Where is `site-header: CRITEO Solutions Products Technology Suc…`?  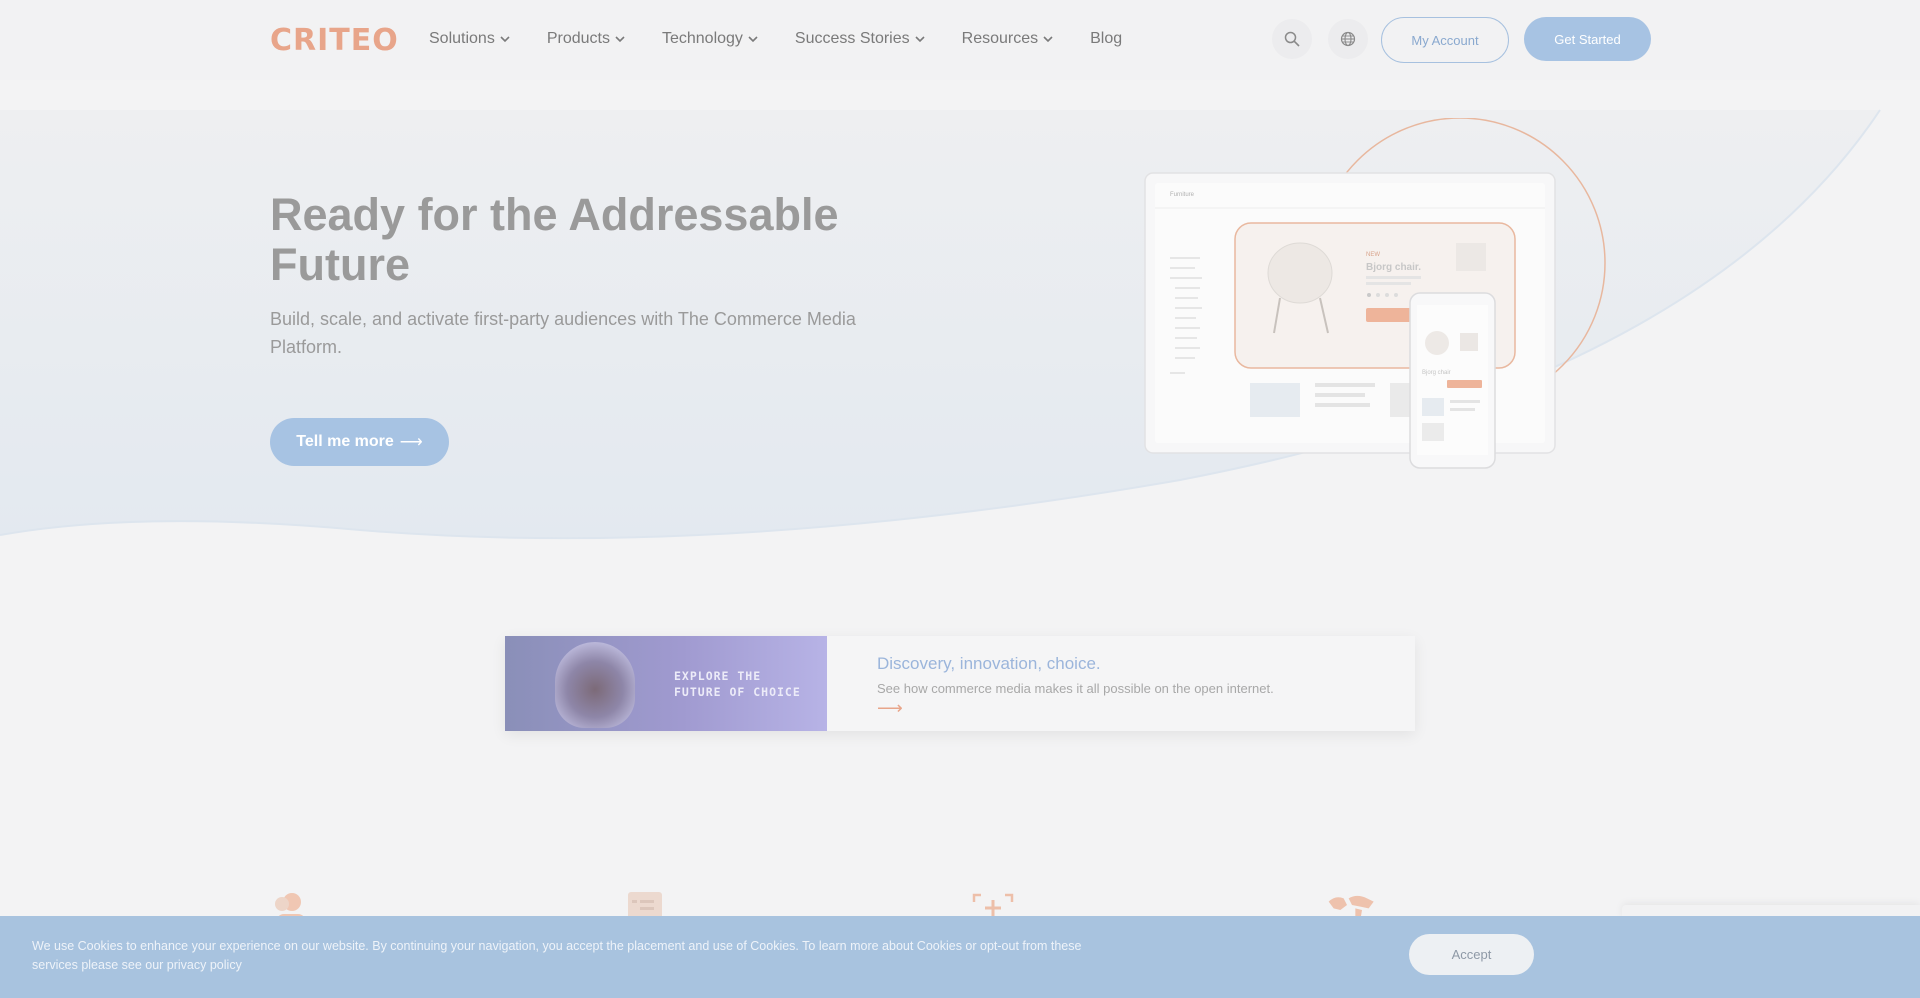 site-header: CRITEO Solutions Products Technology Suc… is located at coordinates (960, 40).